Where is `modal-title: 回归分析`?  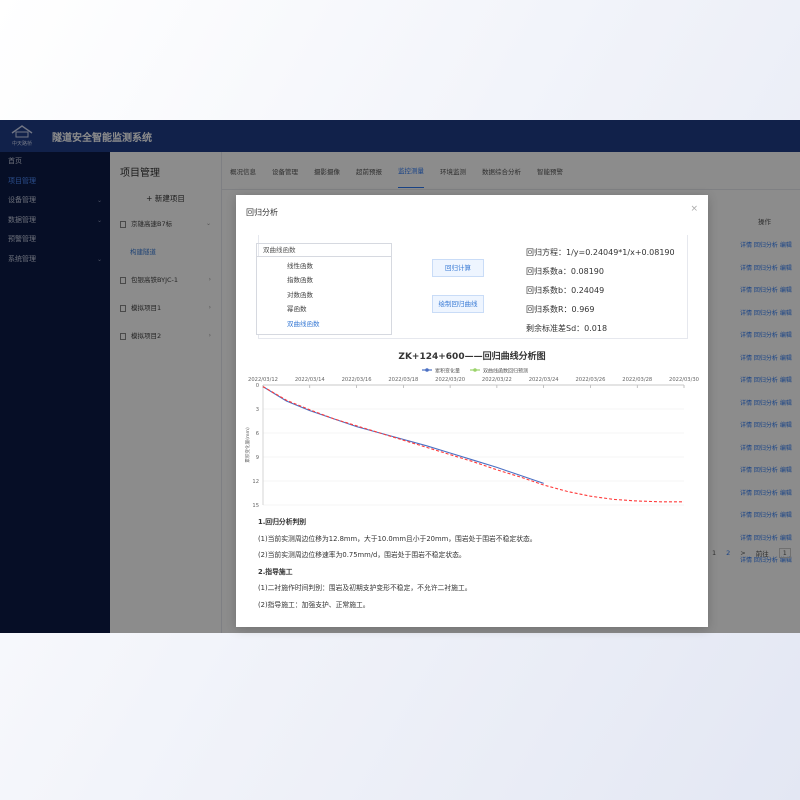 modal-title: 回归分析 is located at coordinates (262, 212).